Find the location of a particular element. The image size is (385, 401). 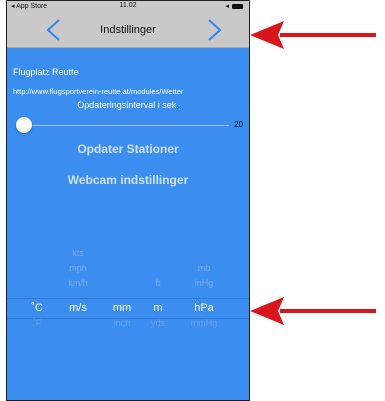

forward-button is located at coordinates (214, 30).